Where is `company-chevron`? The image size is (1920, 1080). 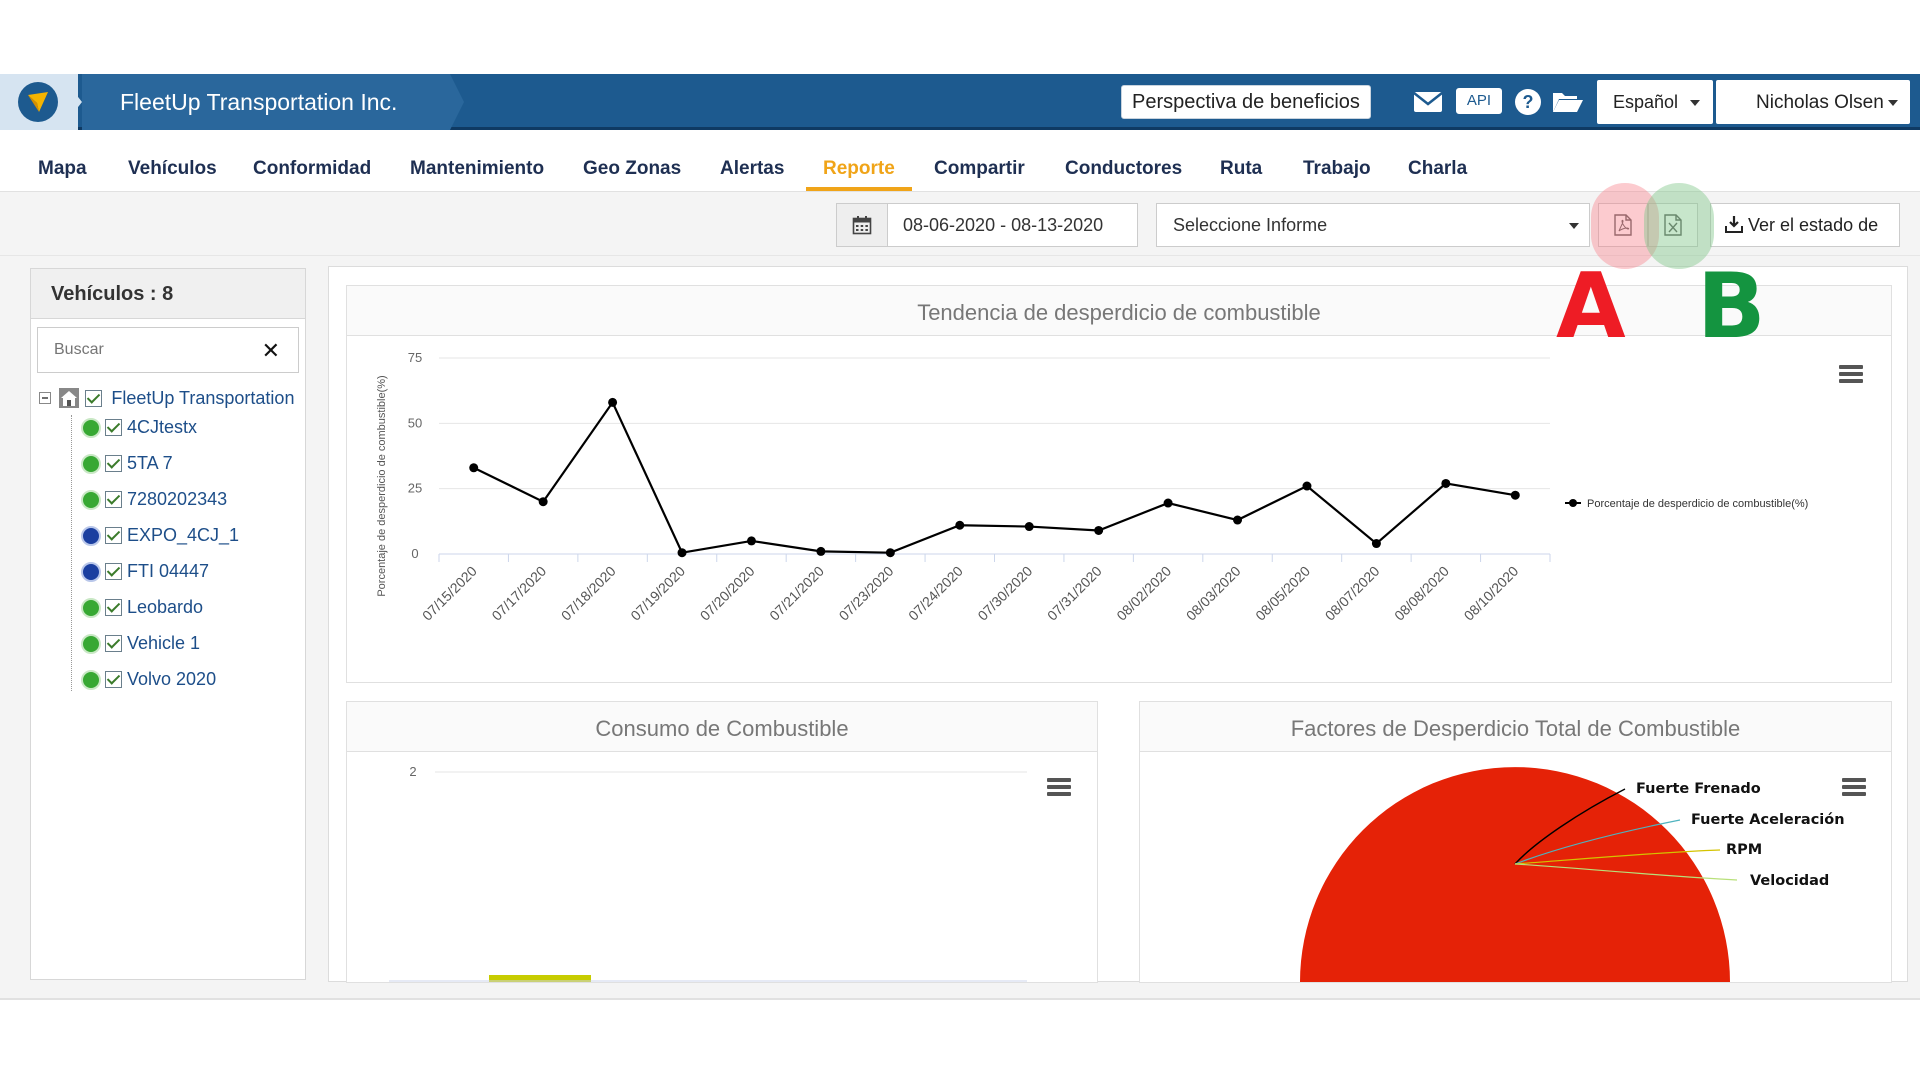
company-chevron is located at coordinates (457, 102).